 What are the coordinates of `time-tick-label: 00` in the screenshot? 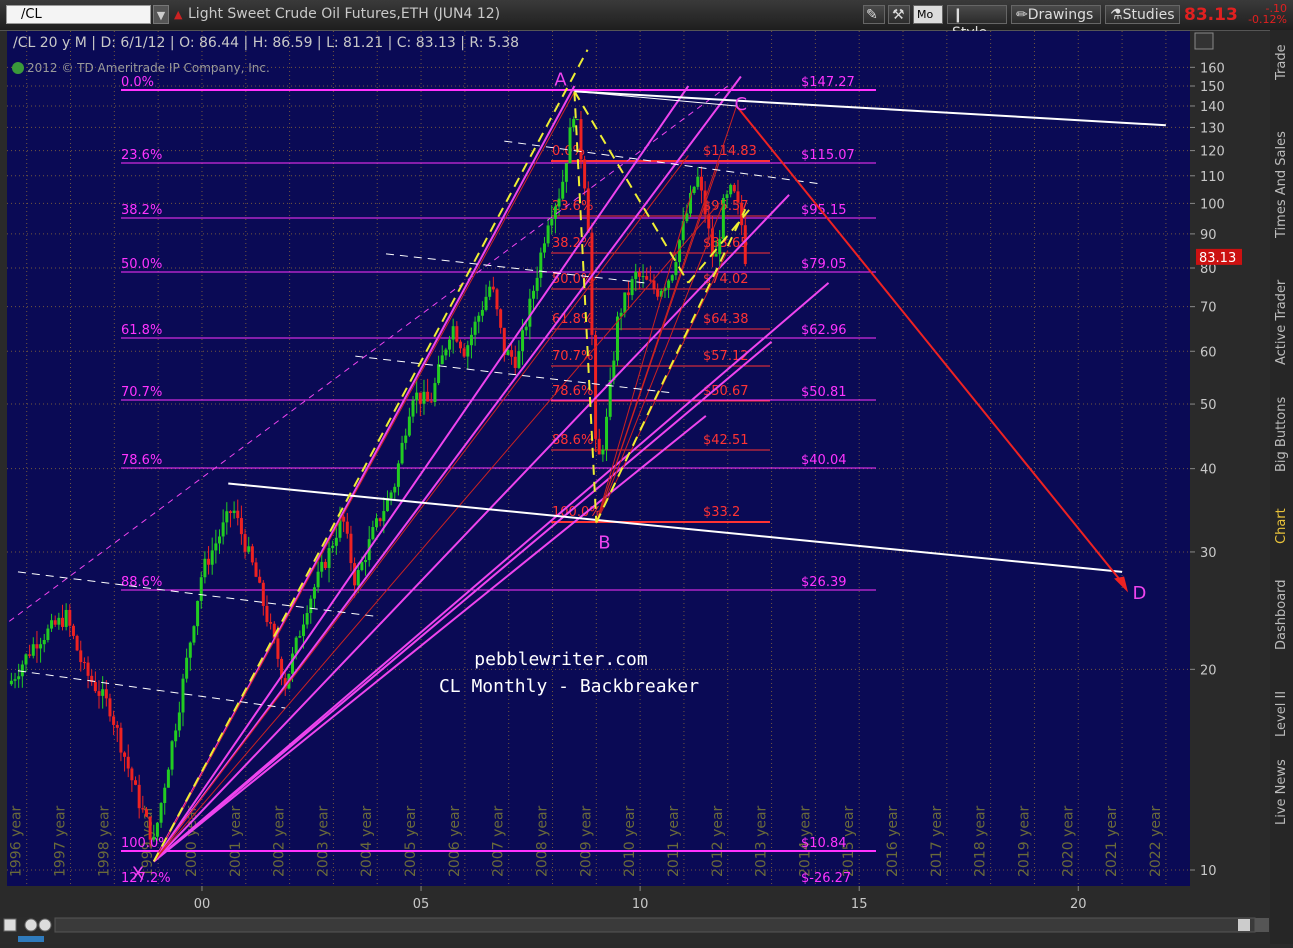 It's located at (202, 904).